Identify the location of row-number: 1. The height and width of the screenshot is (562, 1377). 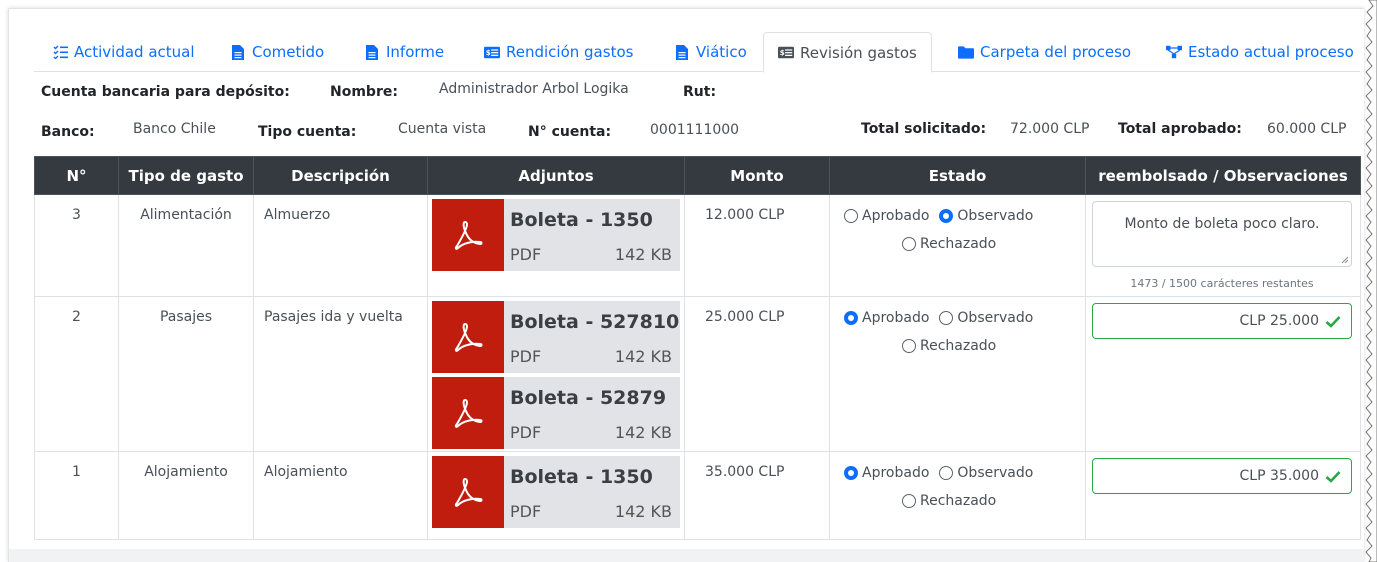
(76, 495).